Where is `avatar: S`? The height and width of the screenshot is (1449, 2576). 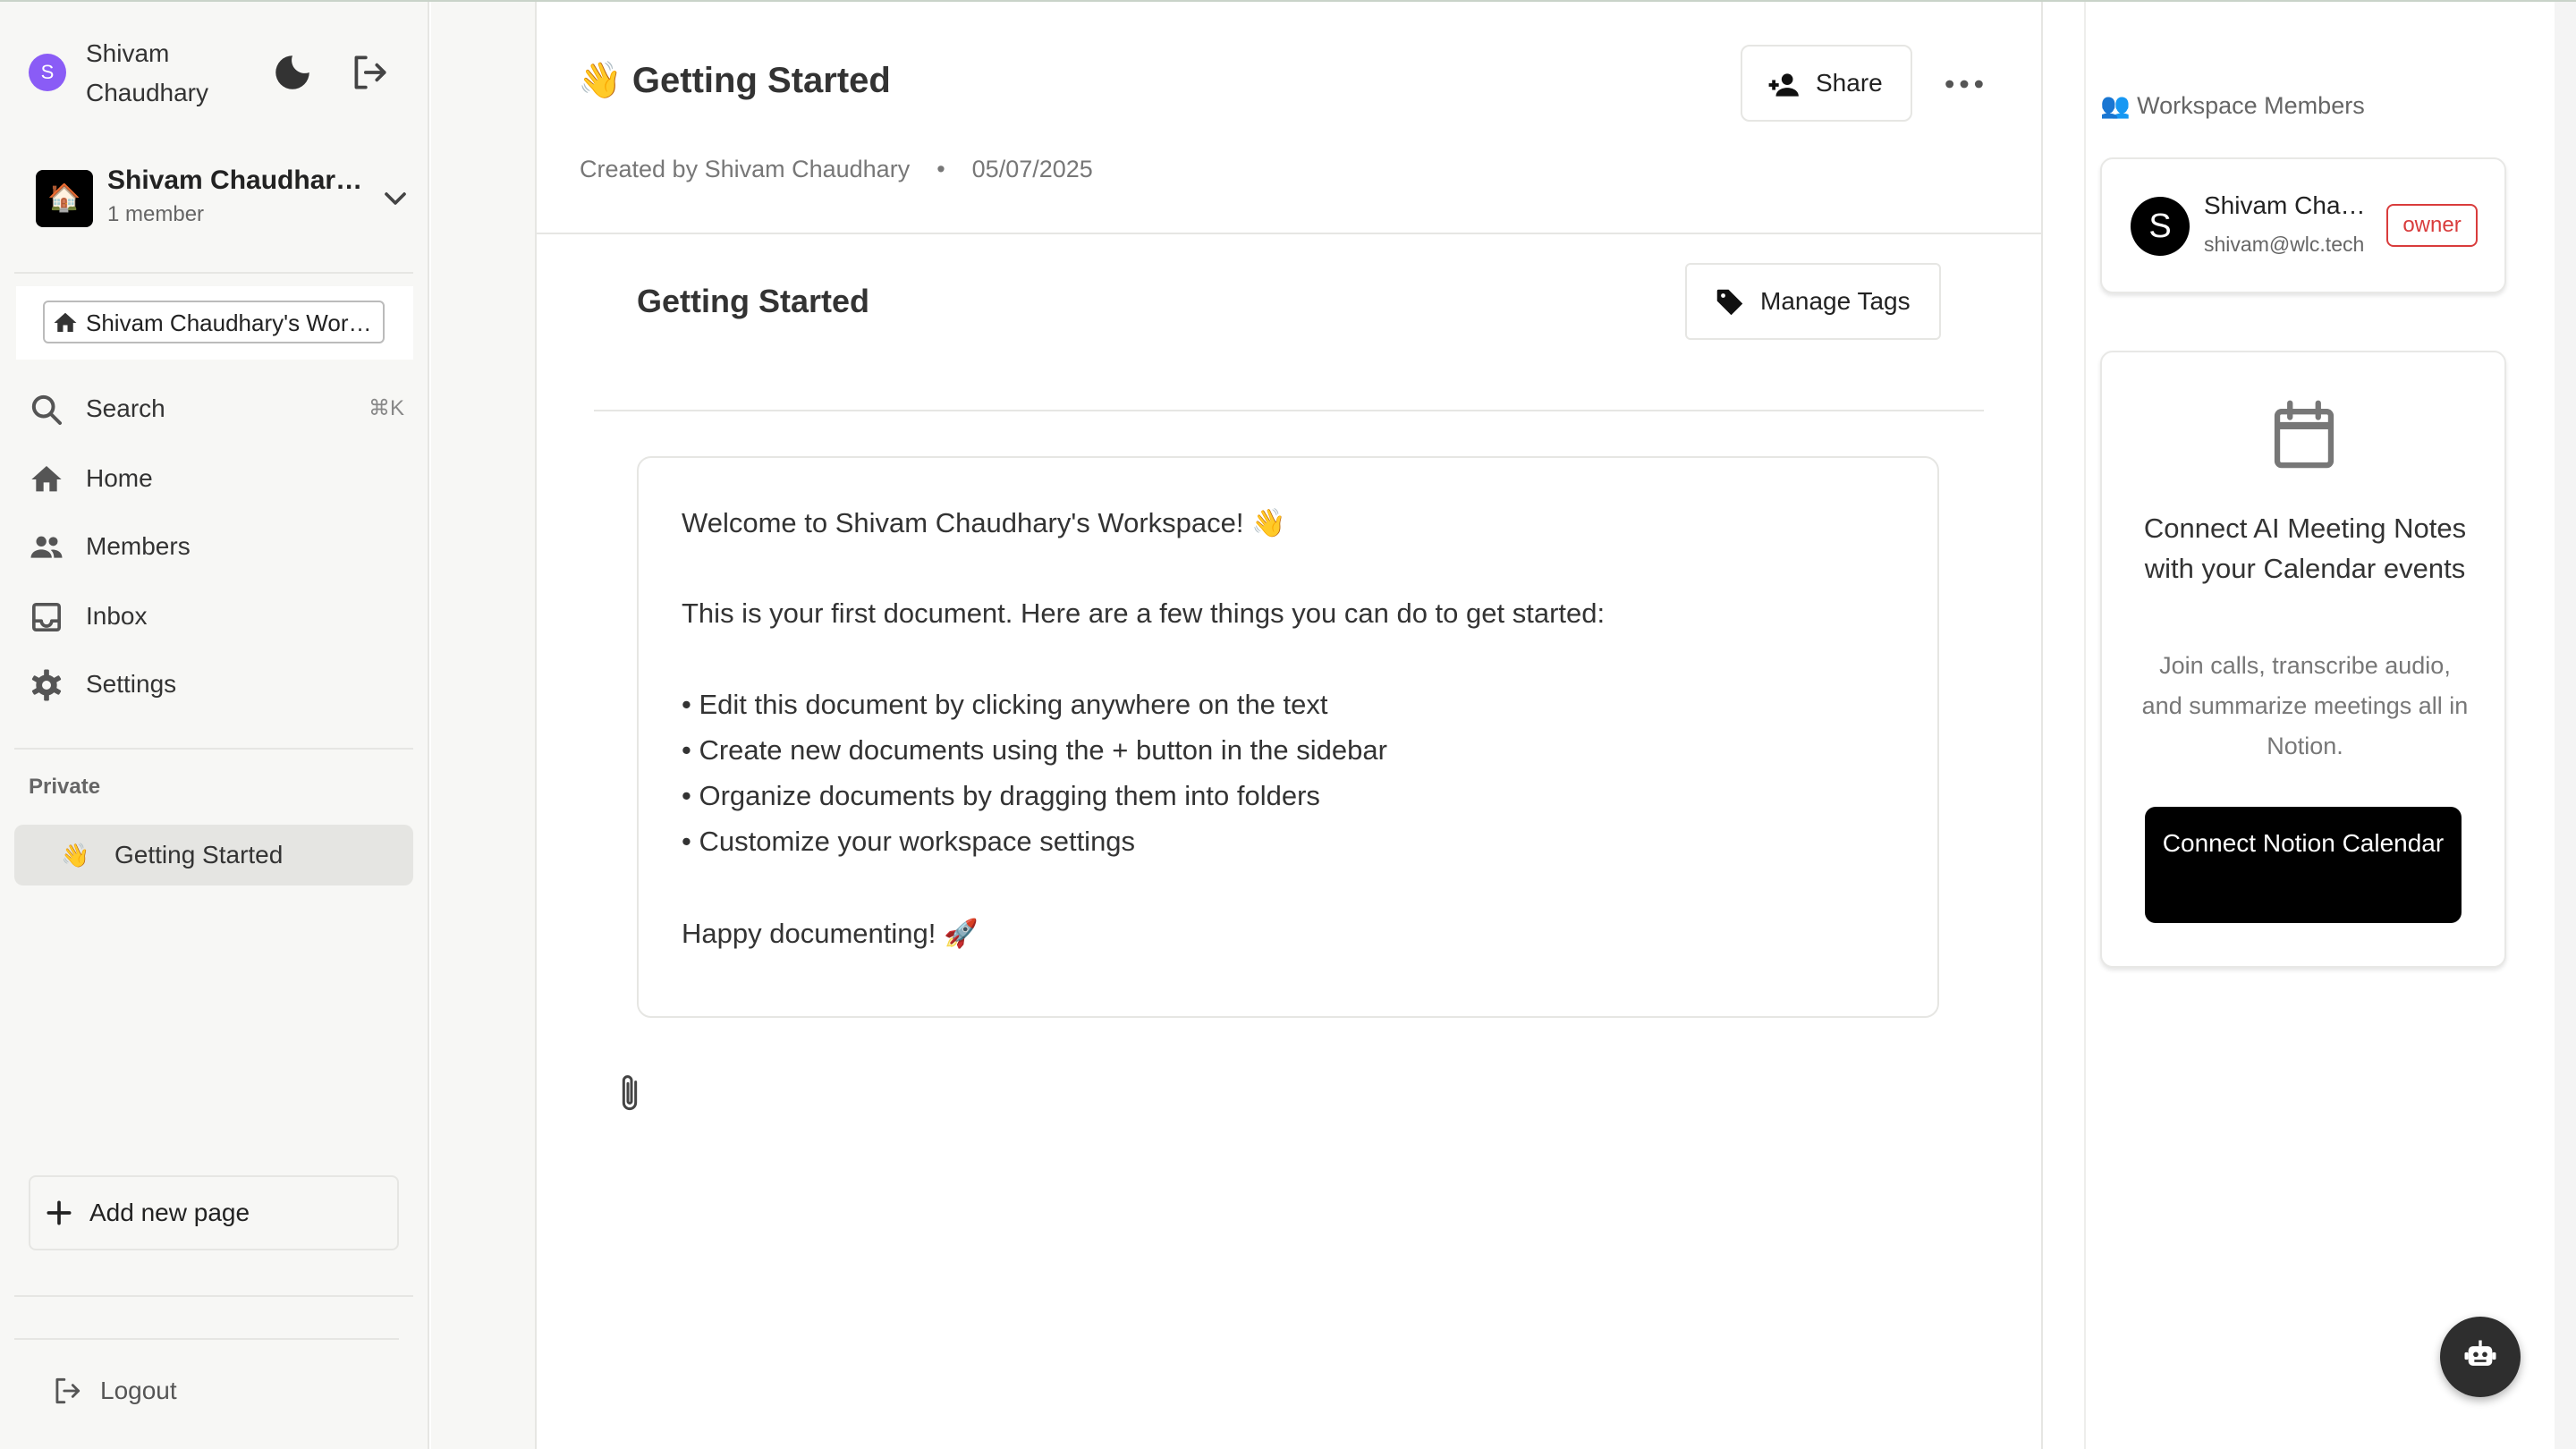 avatar: S is located at coordinates (2160, 226).